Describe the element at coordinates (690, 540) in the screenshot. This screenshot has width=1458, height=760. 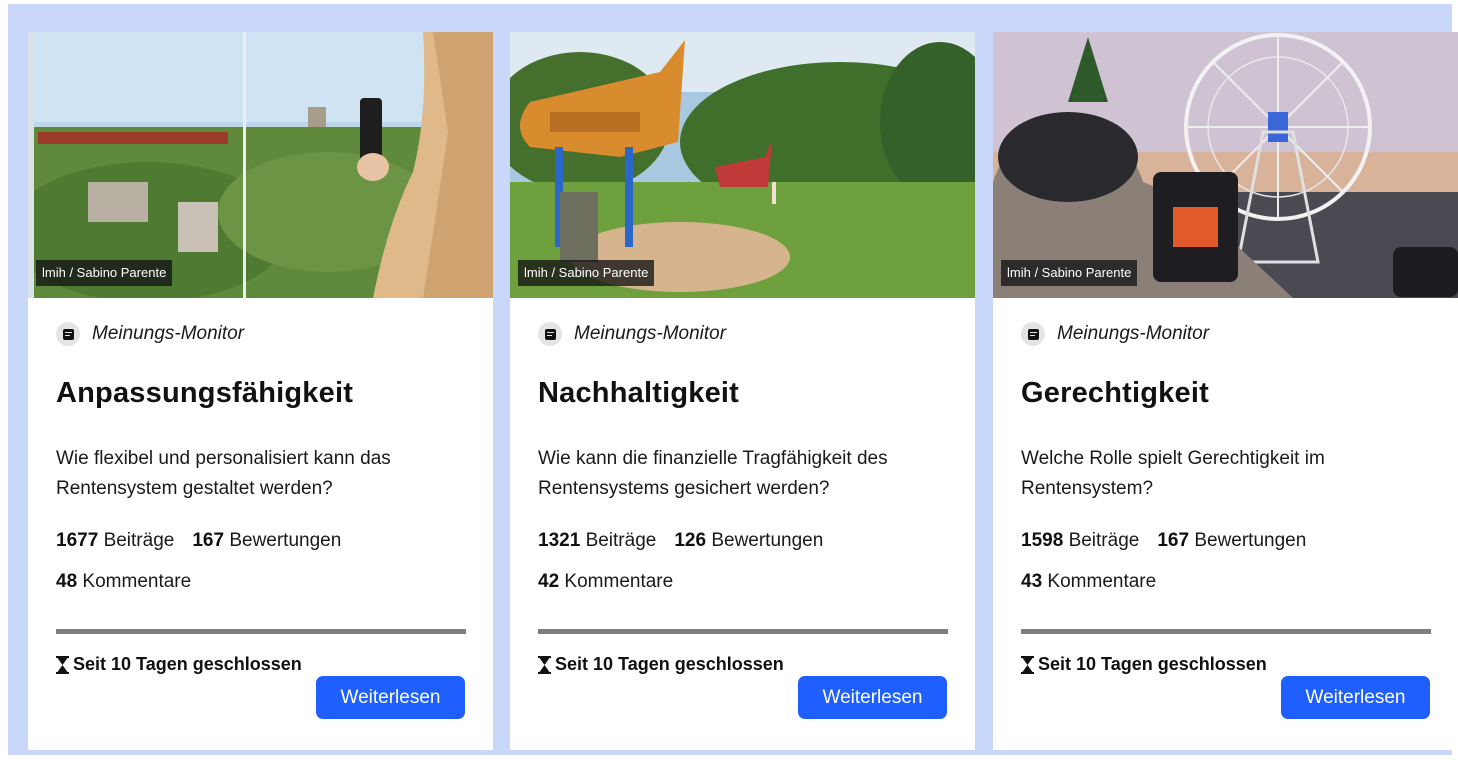
I see `ratings-count: 126` at that location.